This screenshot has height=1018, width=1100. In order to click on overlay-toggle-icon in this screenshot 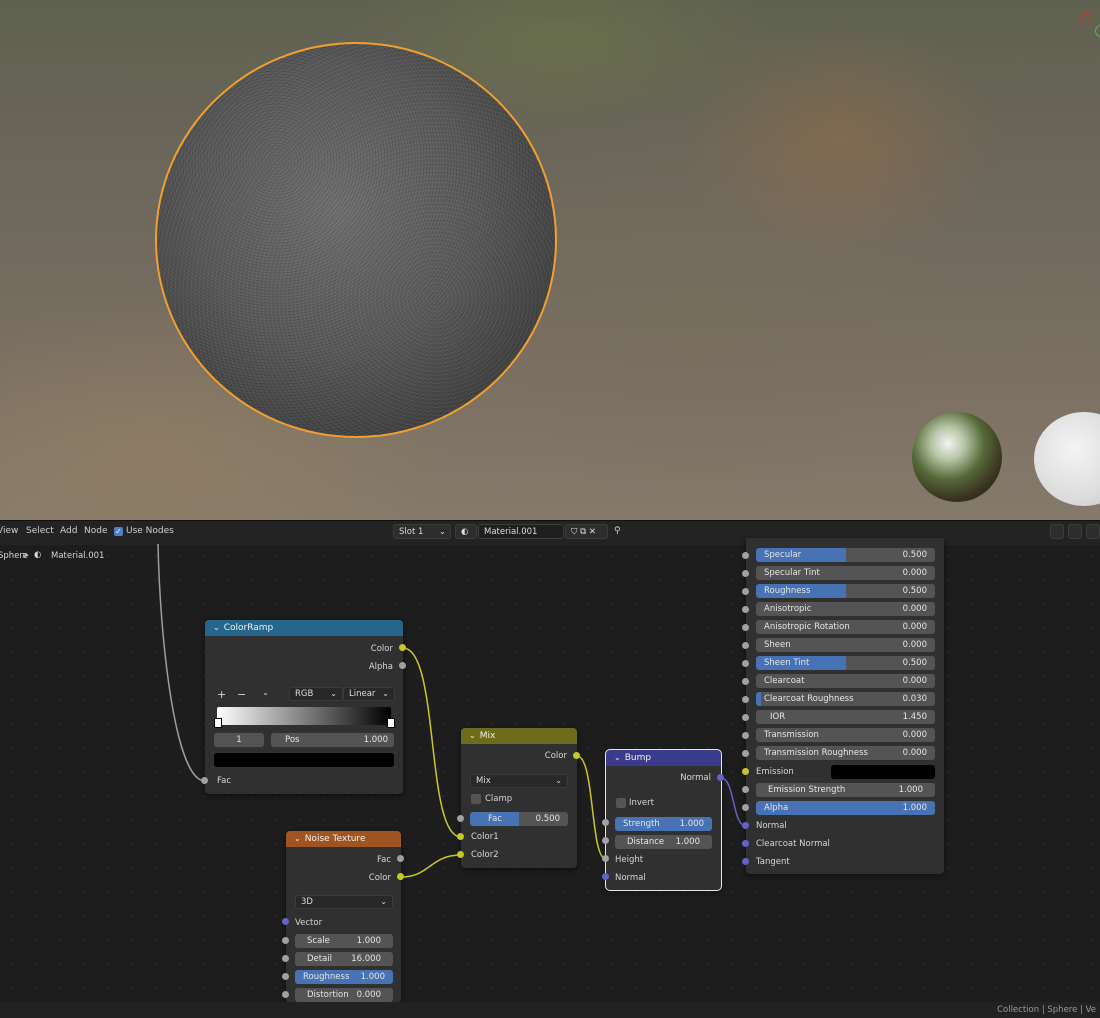, I will do `click(1057, 531)`.